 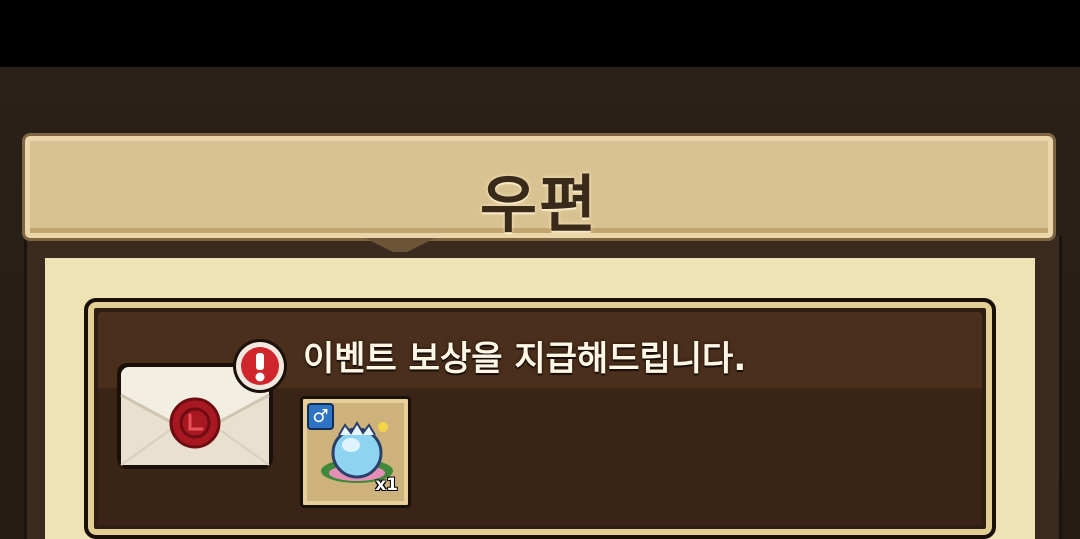 I want to click on top-black-bar, so click(x=540, y=33).